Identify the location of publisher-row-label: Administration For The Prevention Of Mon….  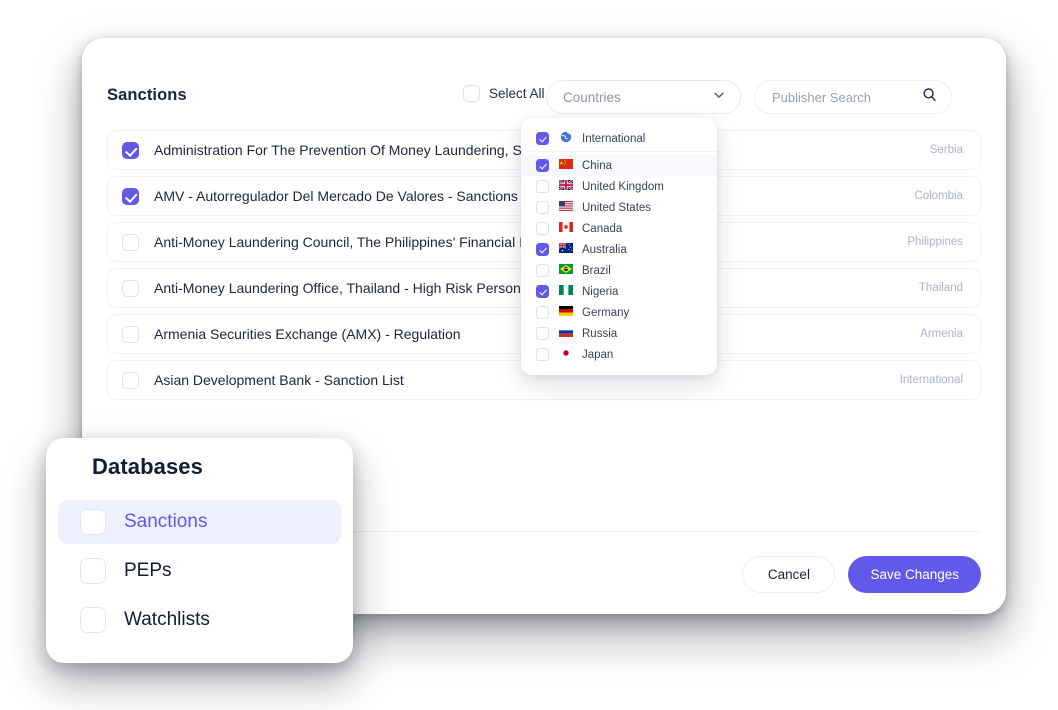
(353, 150).